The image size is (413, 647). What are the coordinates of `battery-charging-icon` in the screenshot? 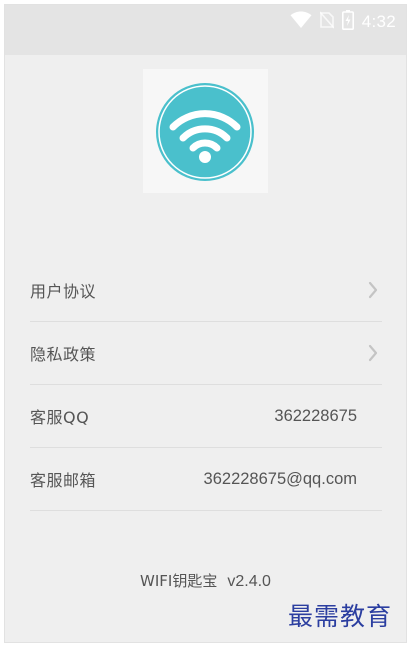 It's located at (347, 22).